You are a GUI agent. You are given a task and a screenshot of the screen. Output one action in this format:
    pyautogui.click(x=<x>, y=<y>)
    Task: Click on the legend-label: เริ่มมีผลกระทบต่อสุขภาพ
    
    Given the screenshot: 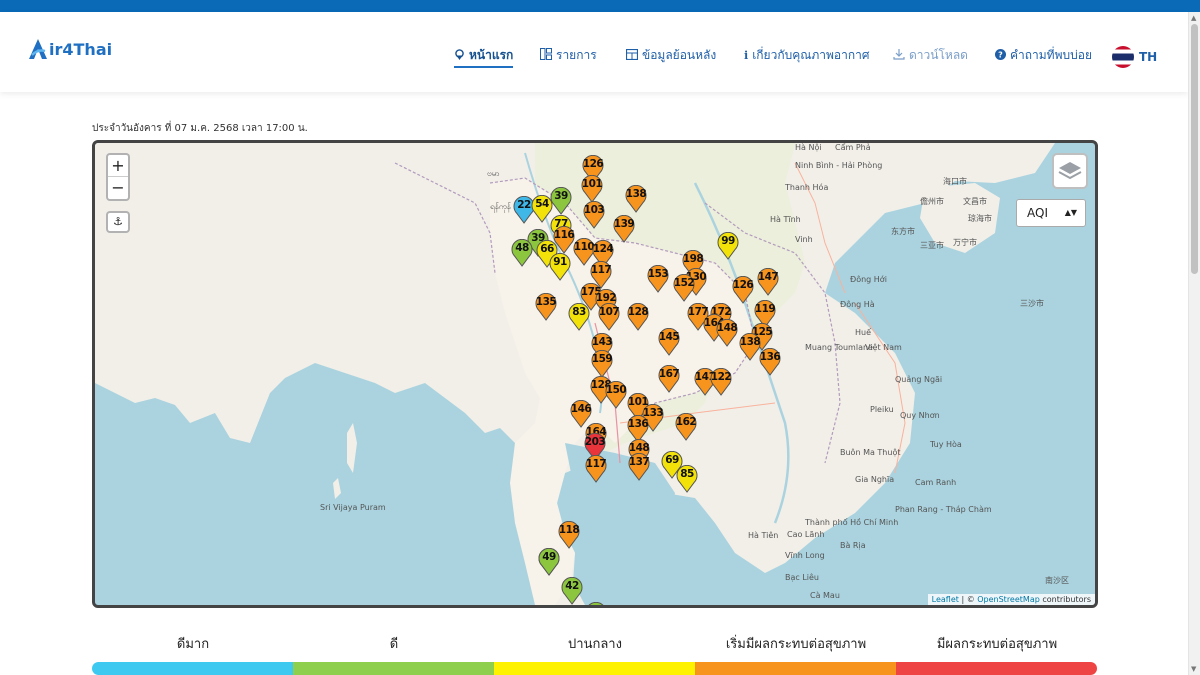 What is the action you would take?
    pyautogui.click(x=796, y=644)
    